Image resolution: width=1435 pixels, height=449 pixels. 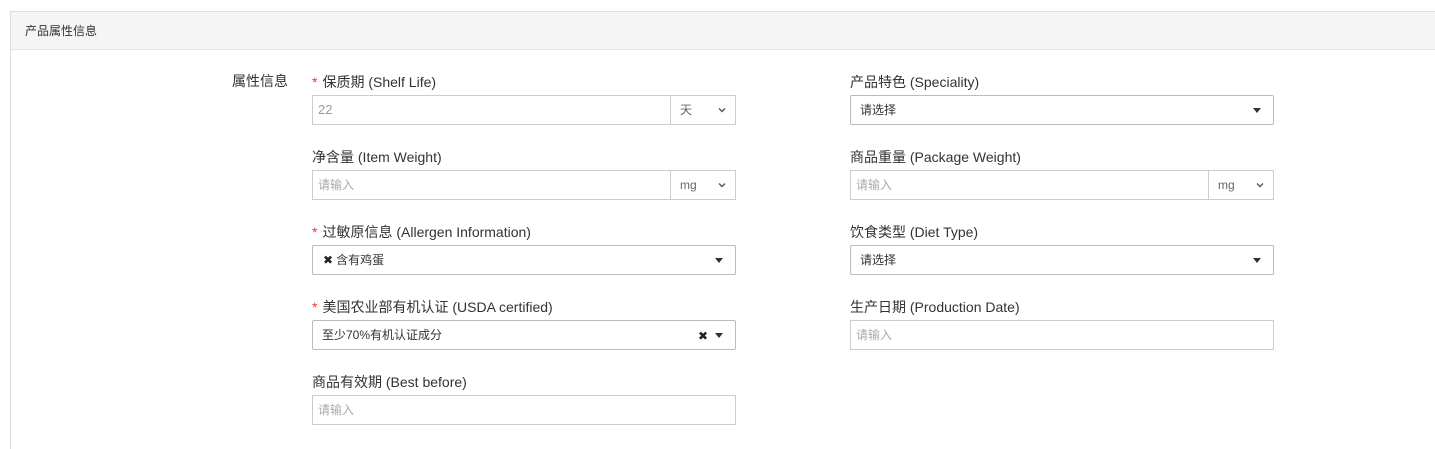 I want to click on package-weight-input: 请输入, so click(x=1029, y=185).